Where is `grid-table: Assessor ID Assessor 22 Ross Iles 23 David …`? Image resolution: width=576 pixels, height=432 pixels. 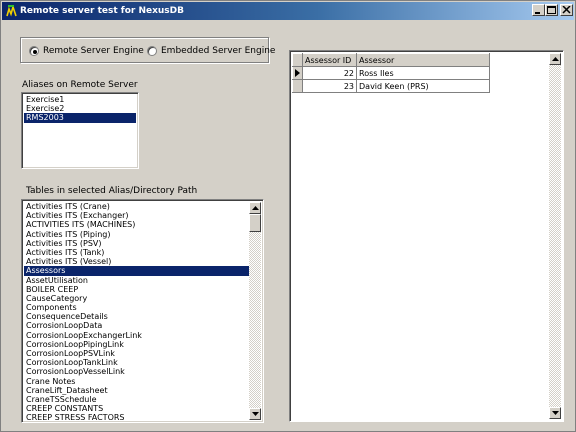 grid-table: Assessor ID Assessor 22 Ross Iles 23 David … is located at coordinates (391, 73).